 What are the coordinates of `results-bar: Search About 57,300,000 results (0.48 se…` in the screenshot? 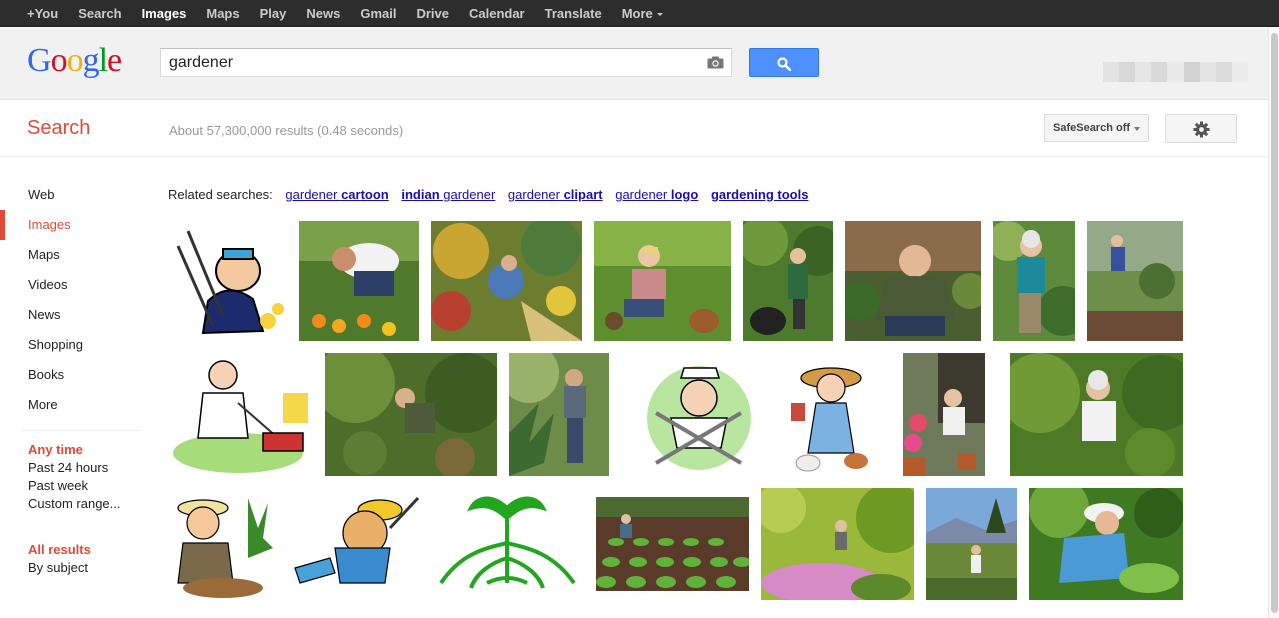 It's located at (639, 129).